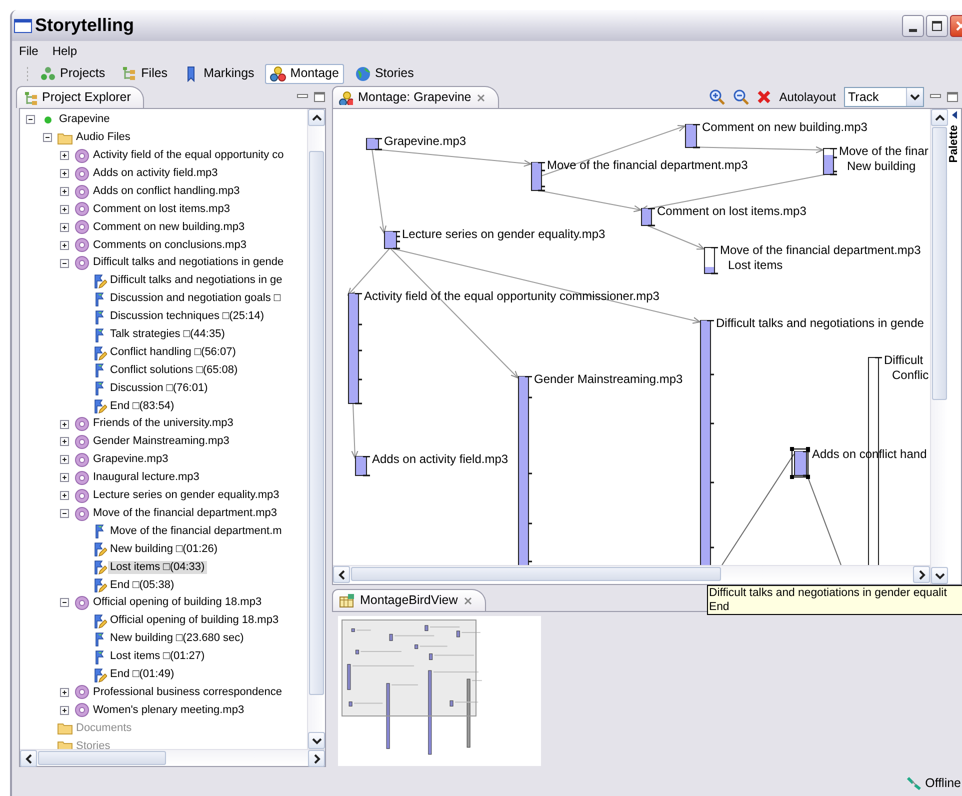 The image size is (962, 796). What do you see at coordinates (142, 406) in the screenshot?
I see `tree-item: End □(83:54)` at bounding box center [142, 406].